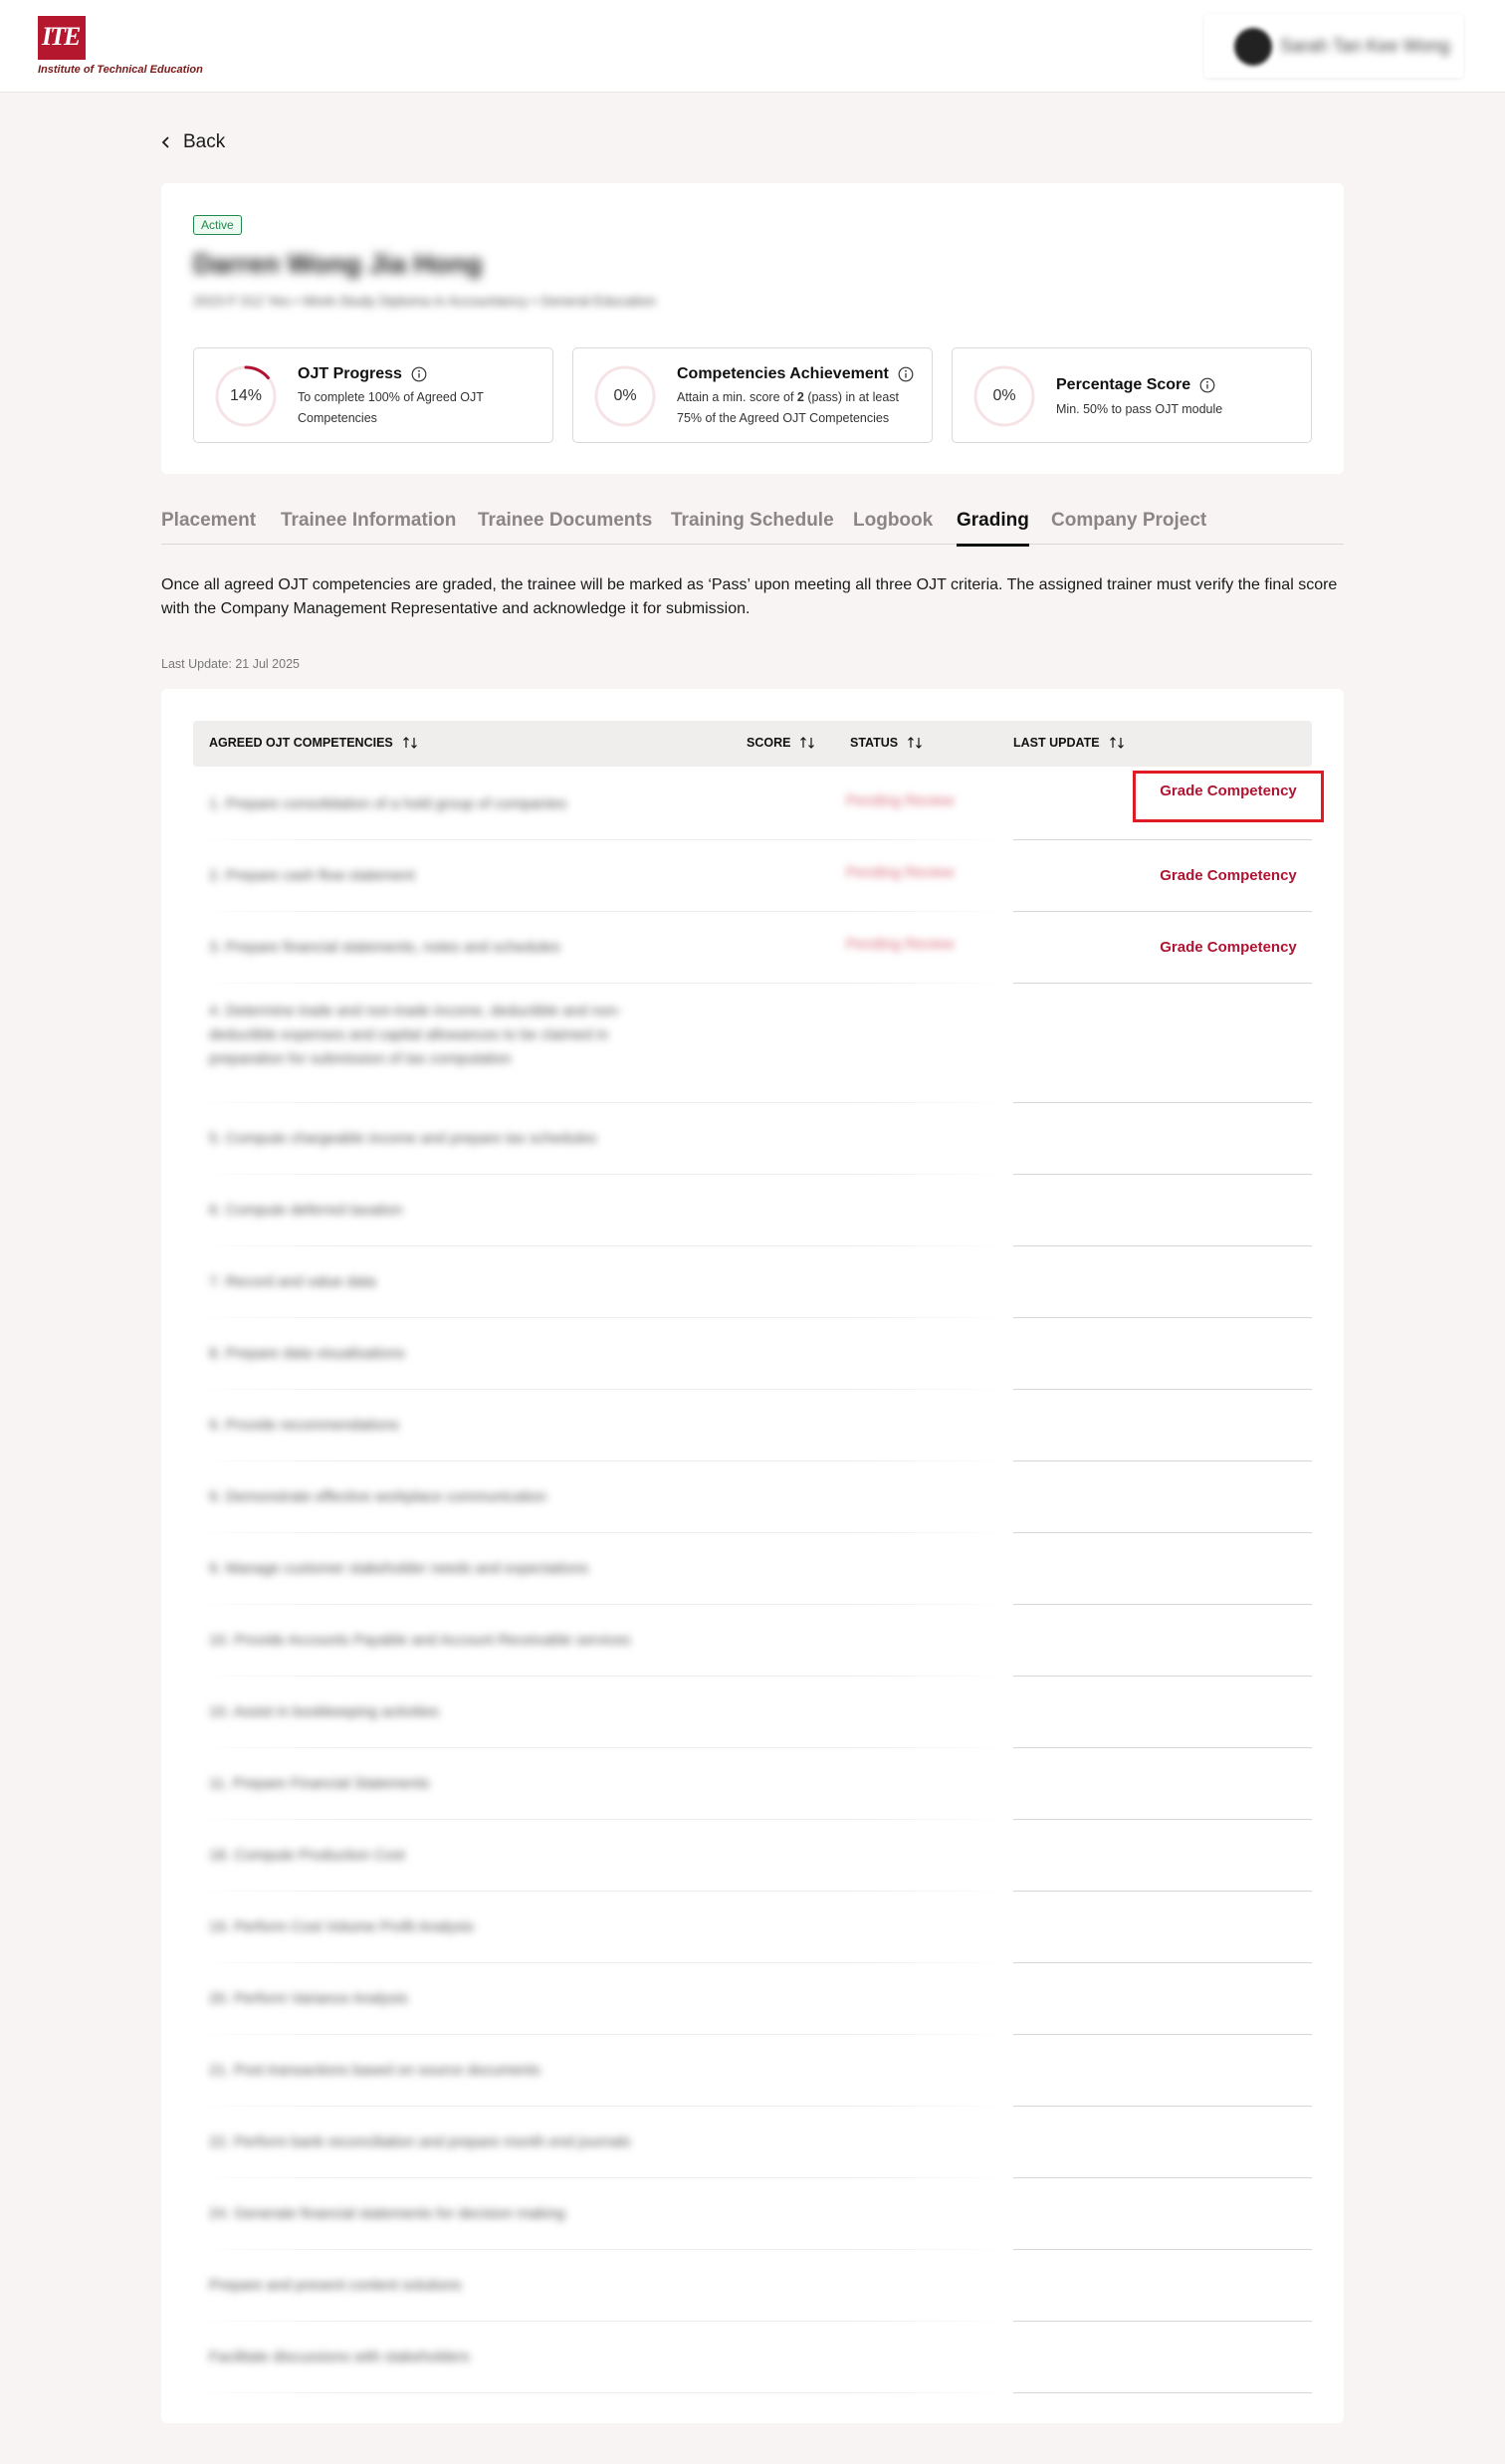  Describe the element at coordinates (753, 1426) in the screenshot. I see `table-row: 9. Provide recommendations` at that location.